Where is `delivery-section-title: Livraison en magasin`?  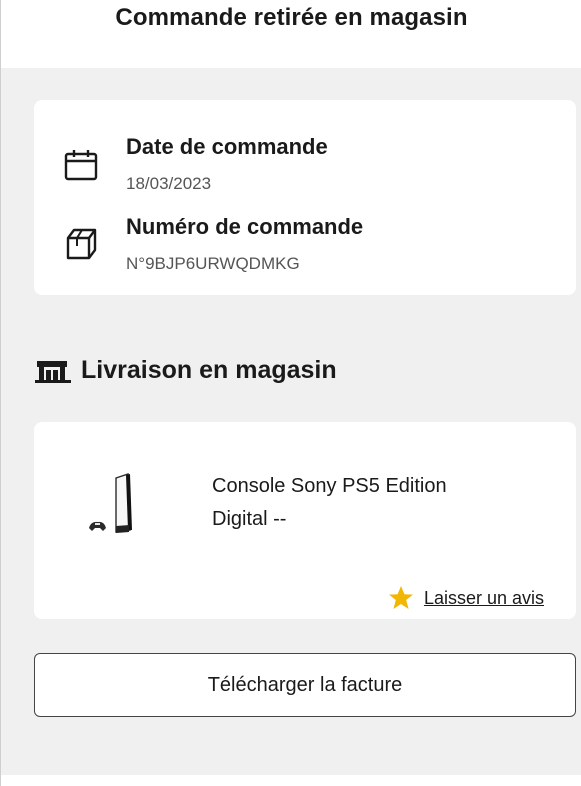 delivery-section-title: Livraison en magasin is located at coordinates (186, 370).